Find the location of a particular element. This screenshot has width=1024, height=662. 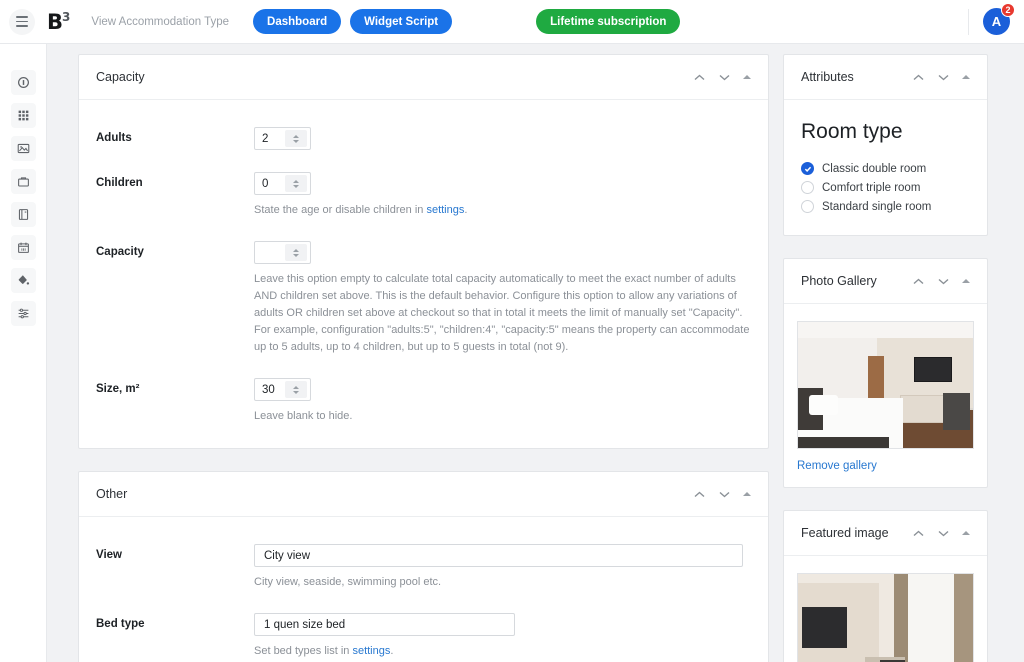

briefcase-icon is located at coordinates (23, 181).